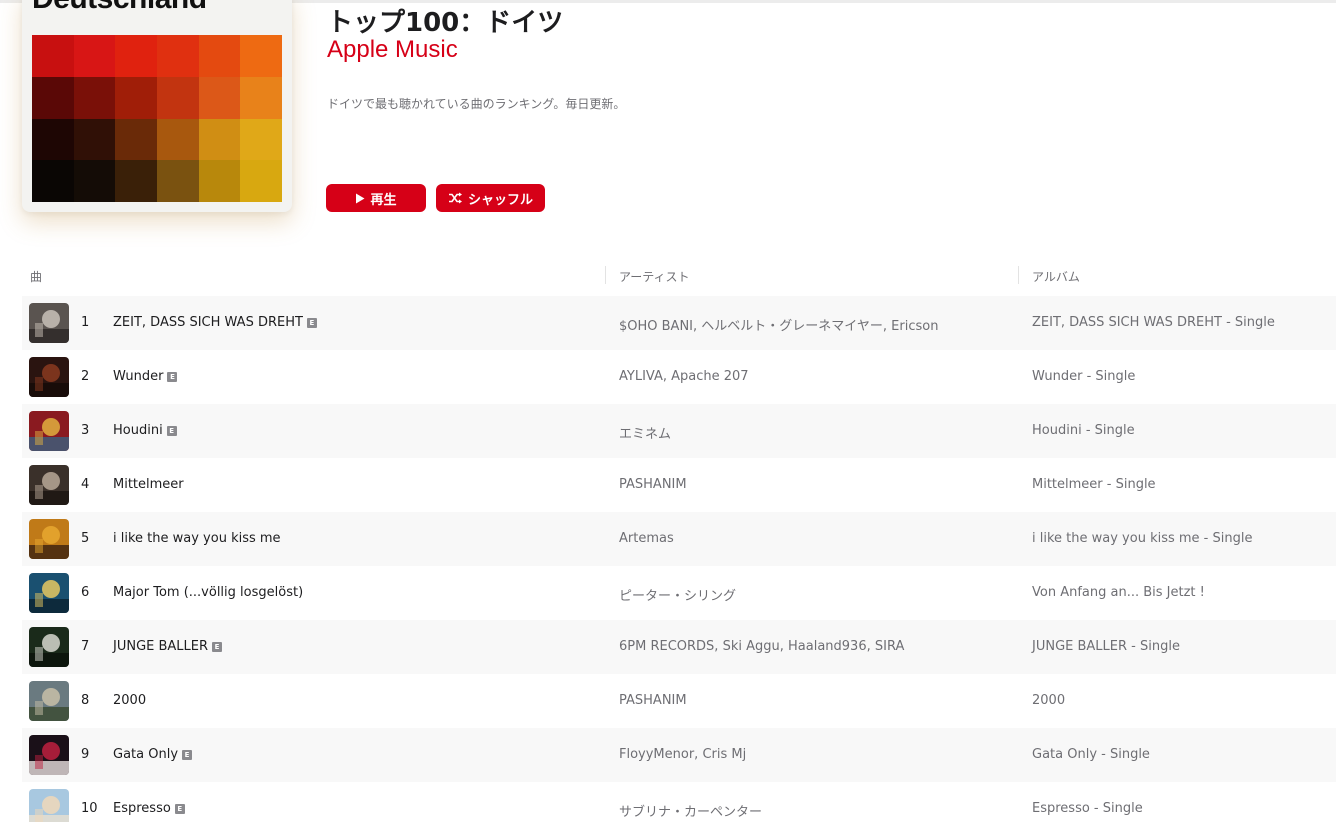  I want to click on track-title: Houdini, so click(138, 430).